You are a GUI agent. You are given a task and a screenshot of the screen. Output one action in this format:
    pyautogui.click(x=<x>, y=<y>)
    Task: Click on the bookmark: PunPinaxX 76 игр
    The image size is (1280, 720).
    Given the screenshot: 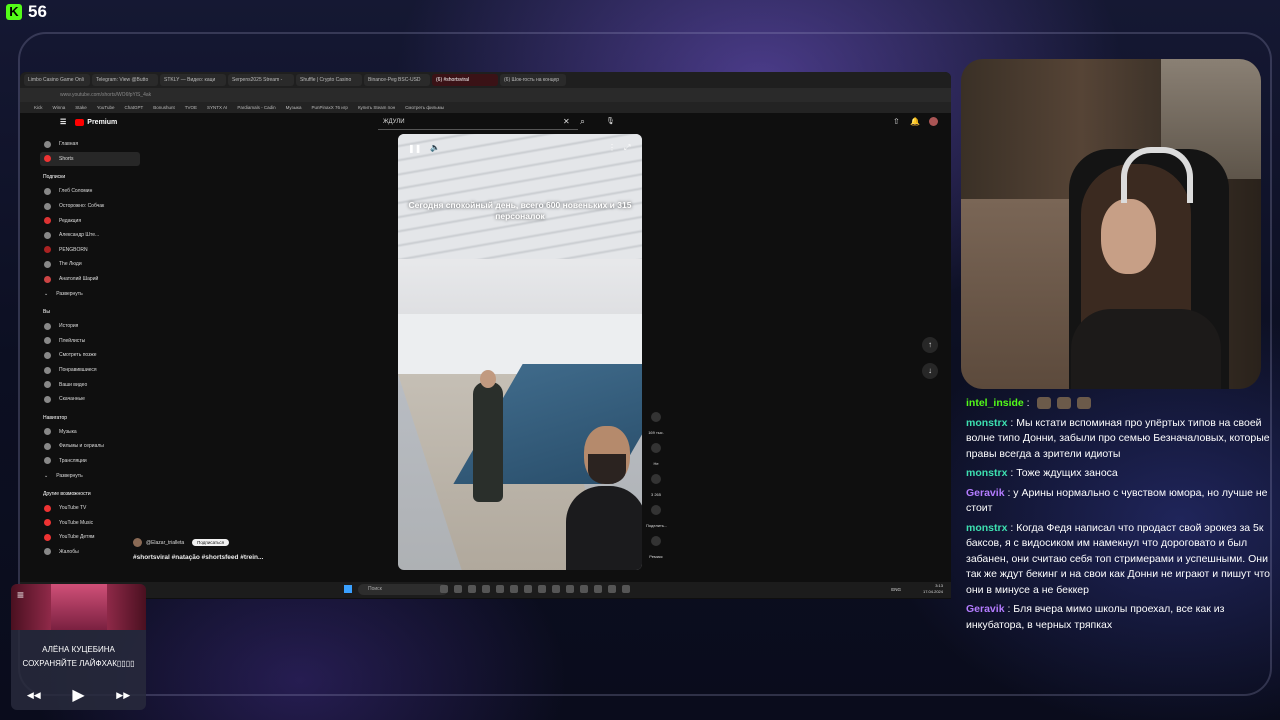 What is the action you would take?
    pyautogui.click(x=330, y=107)
    